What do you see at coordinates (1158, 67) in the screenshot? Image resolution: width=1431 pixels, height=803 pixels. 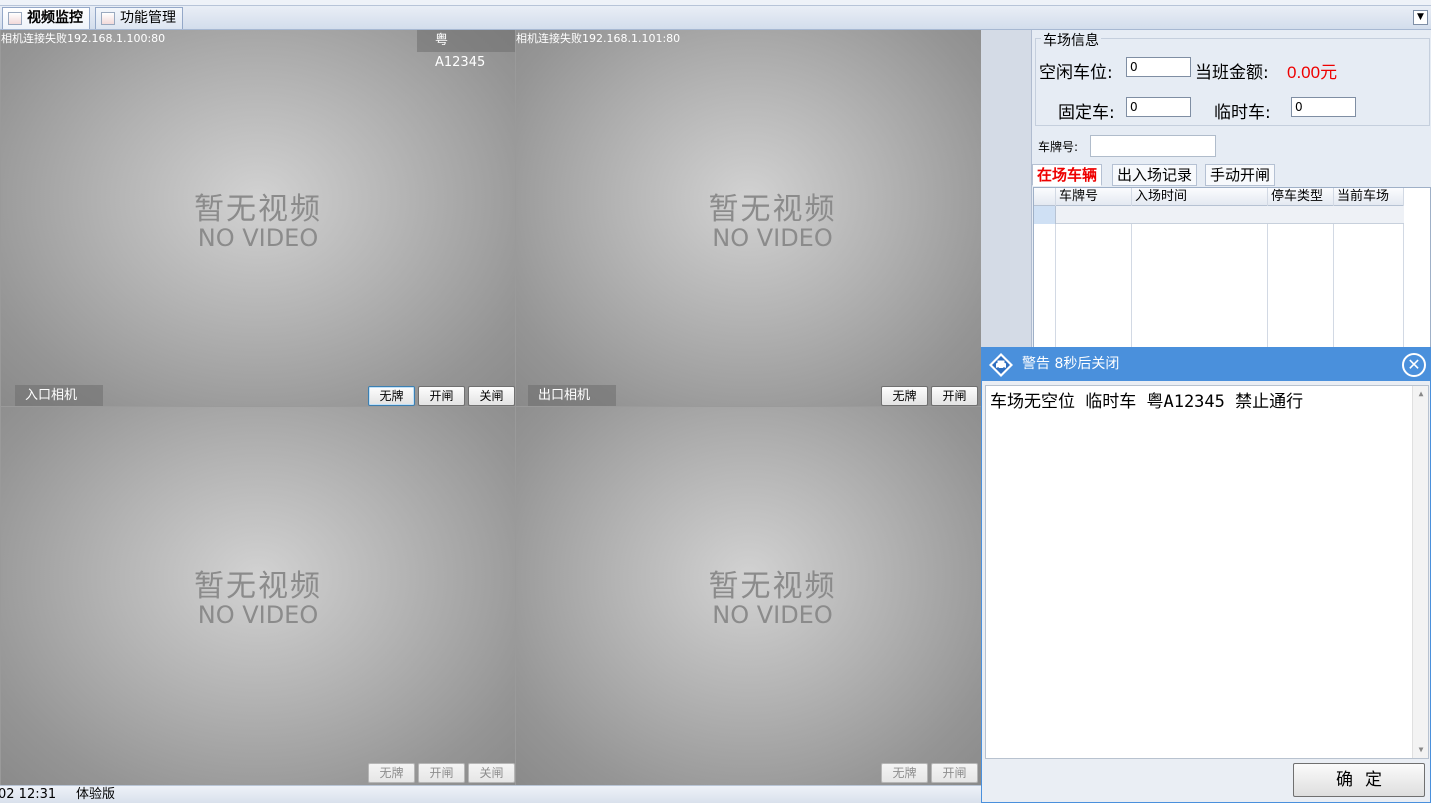 I see `free-spaces-field: 0` at bounding box center [1158, 67].